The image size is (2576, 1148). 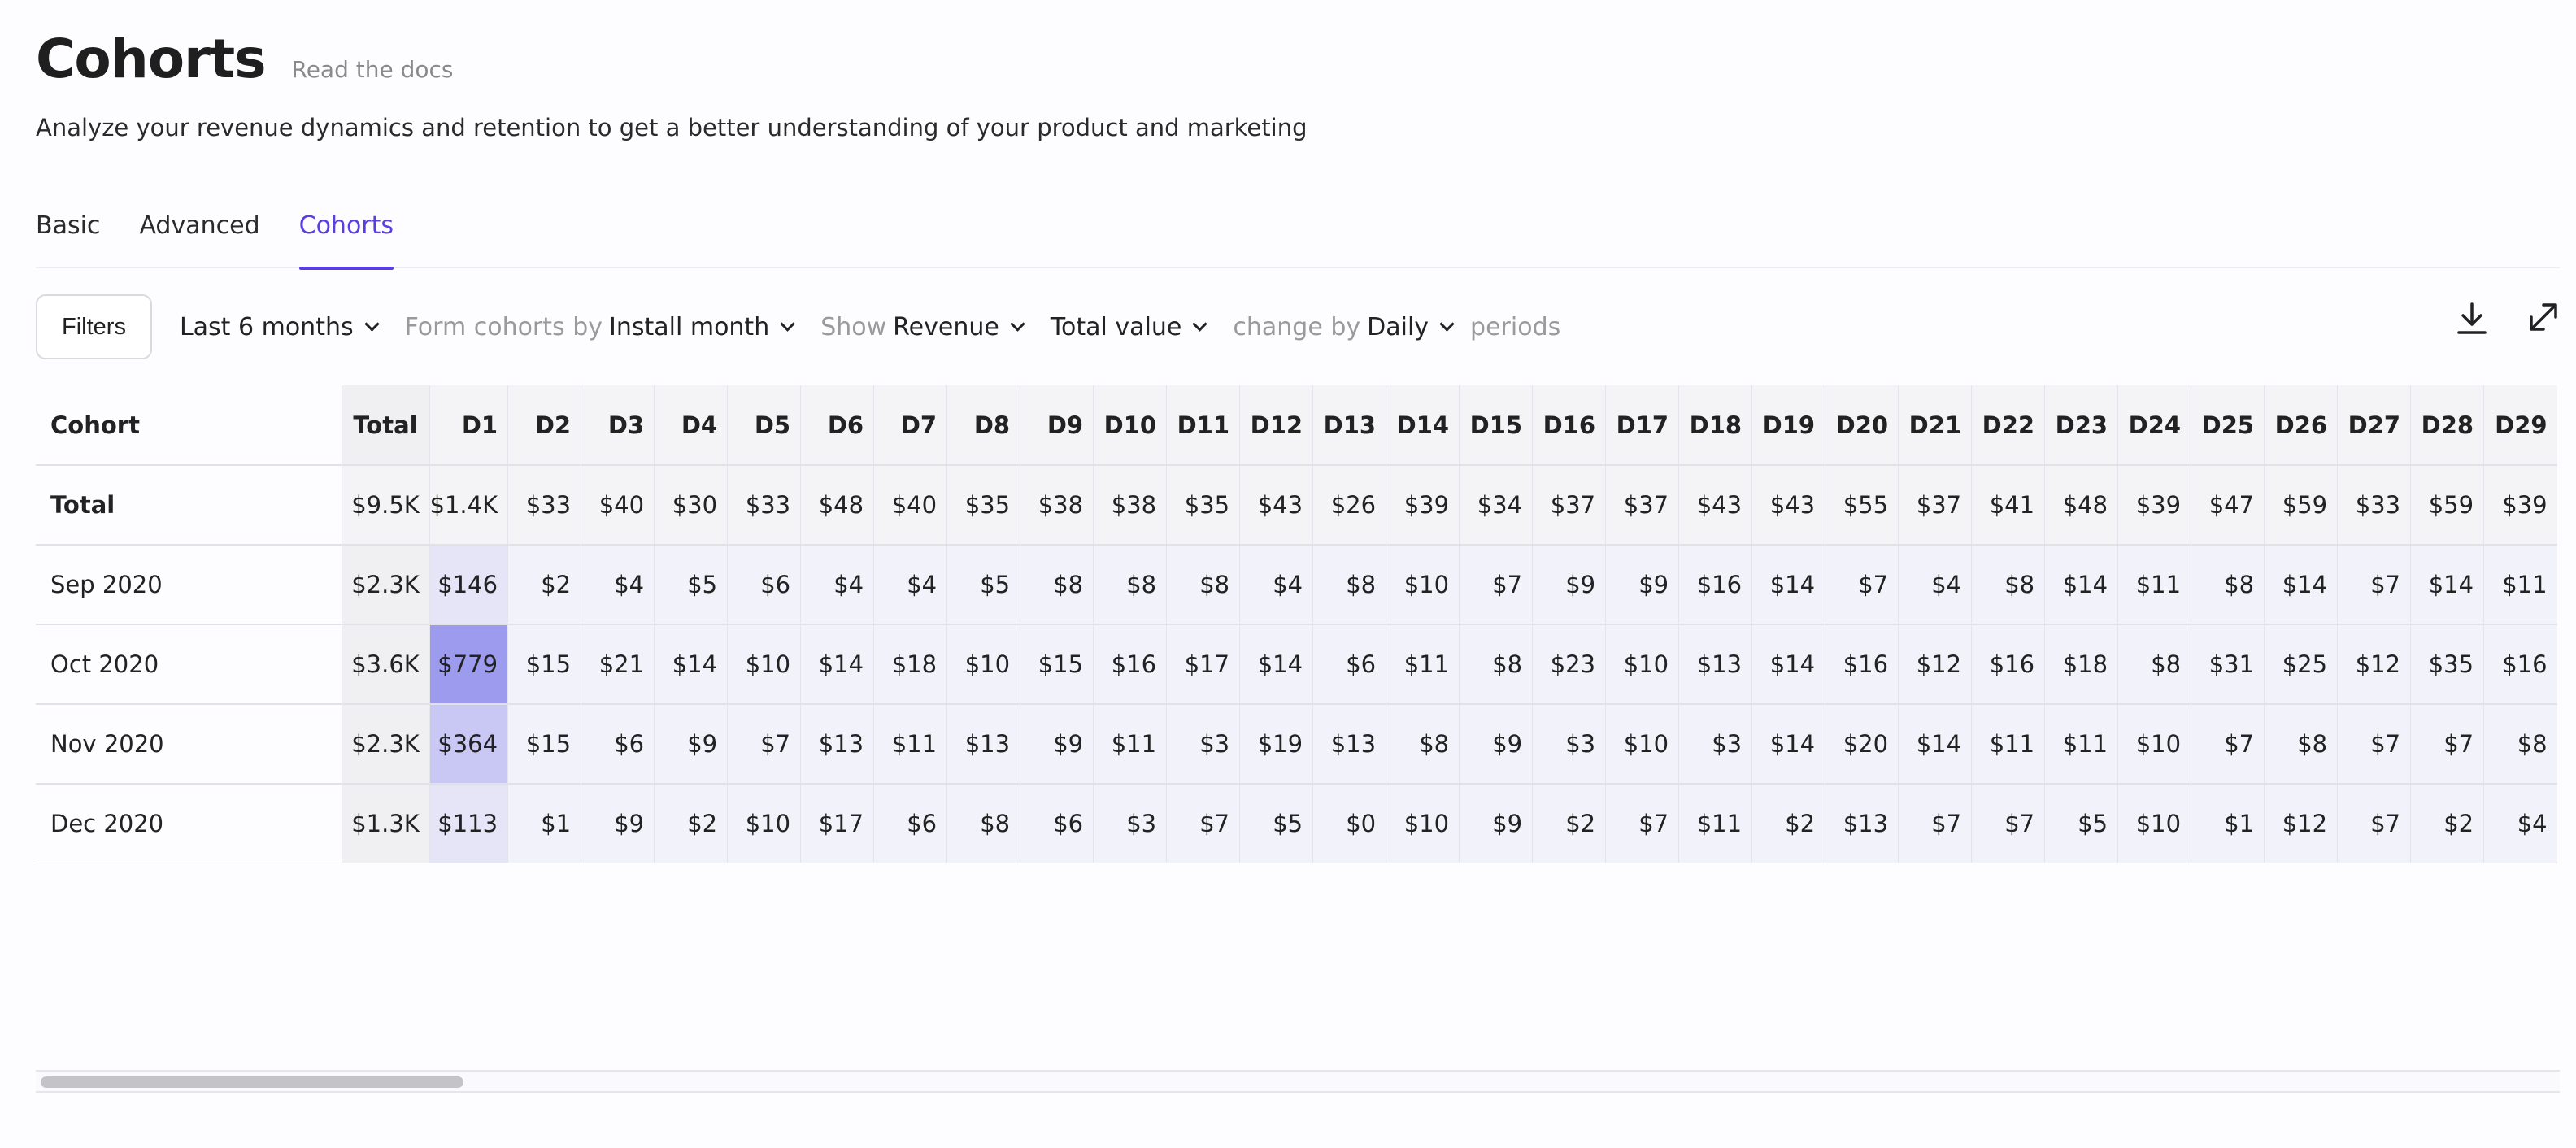 I want to click on cohort-cell: $34, so click(x=1496, y=506).